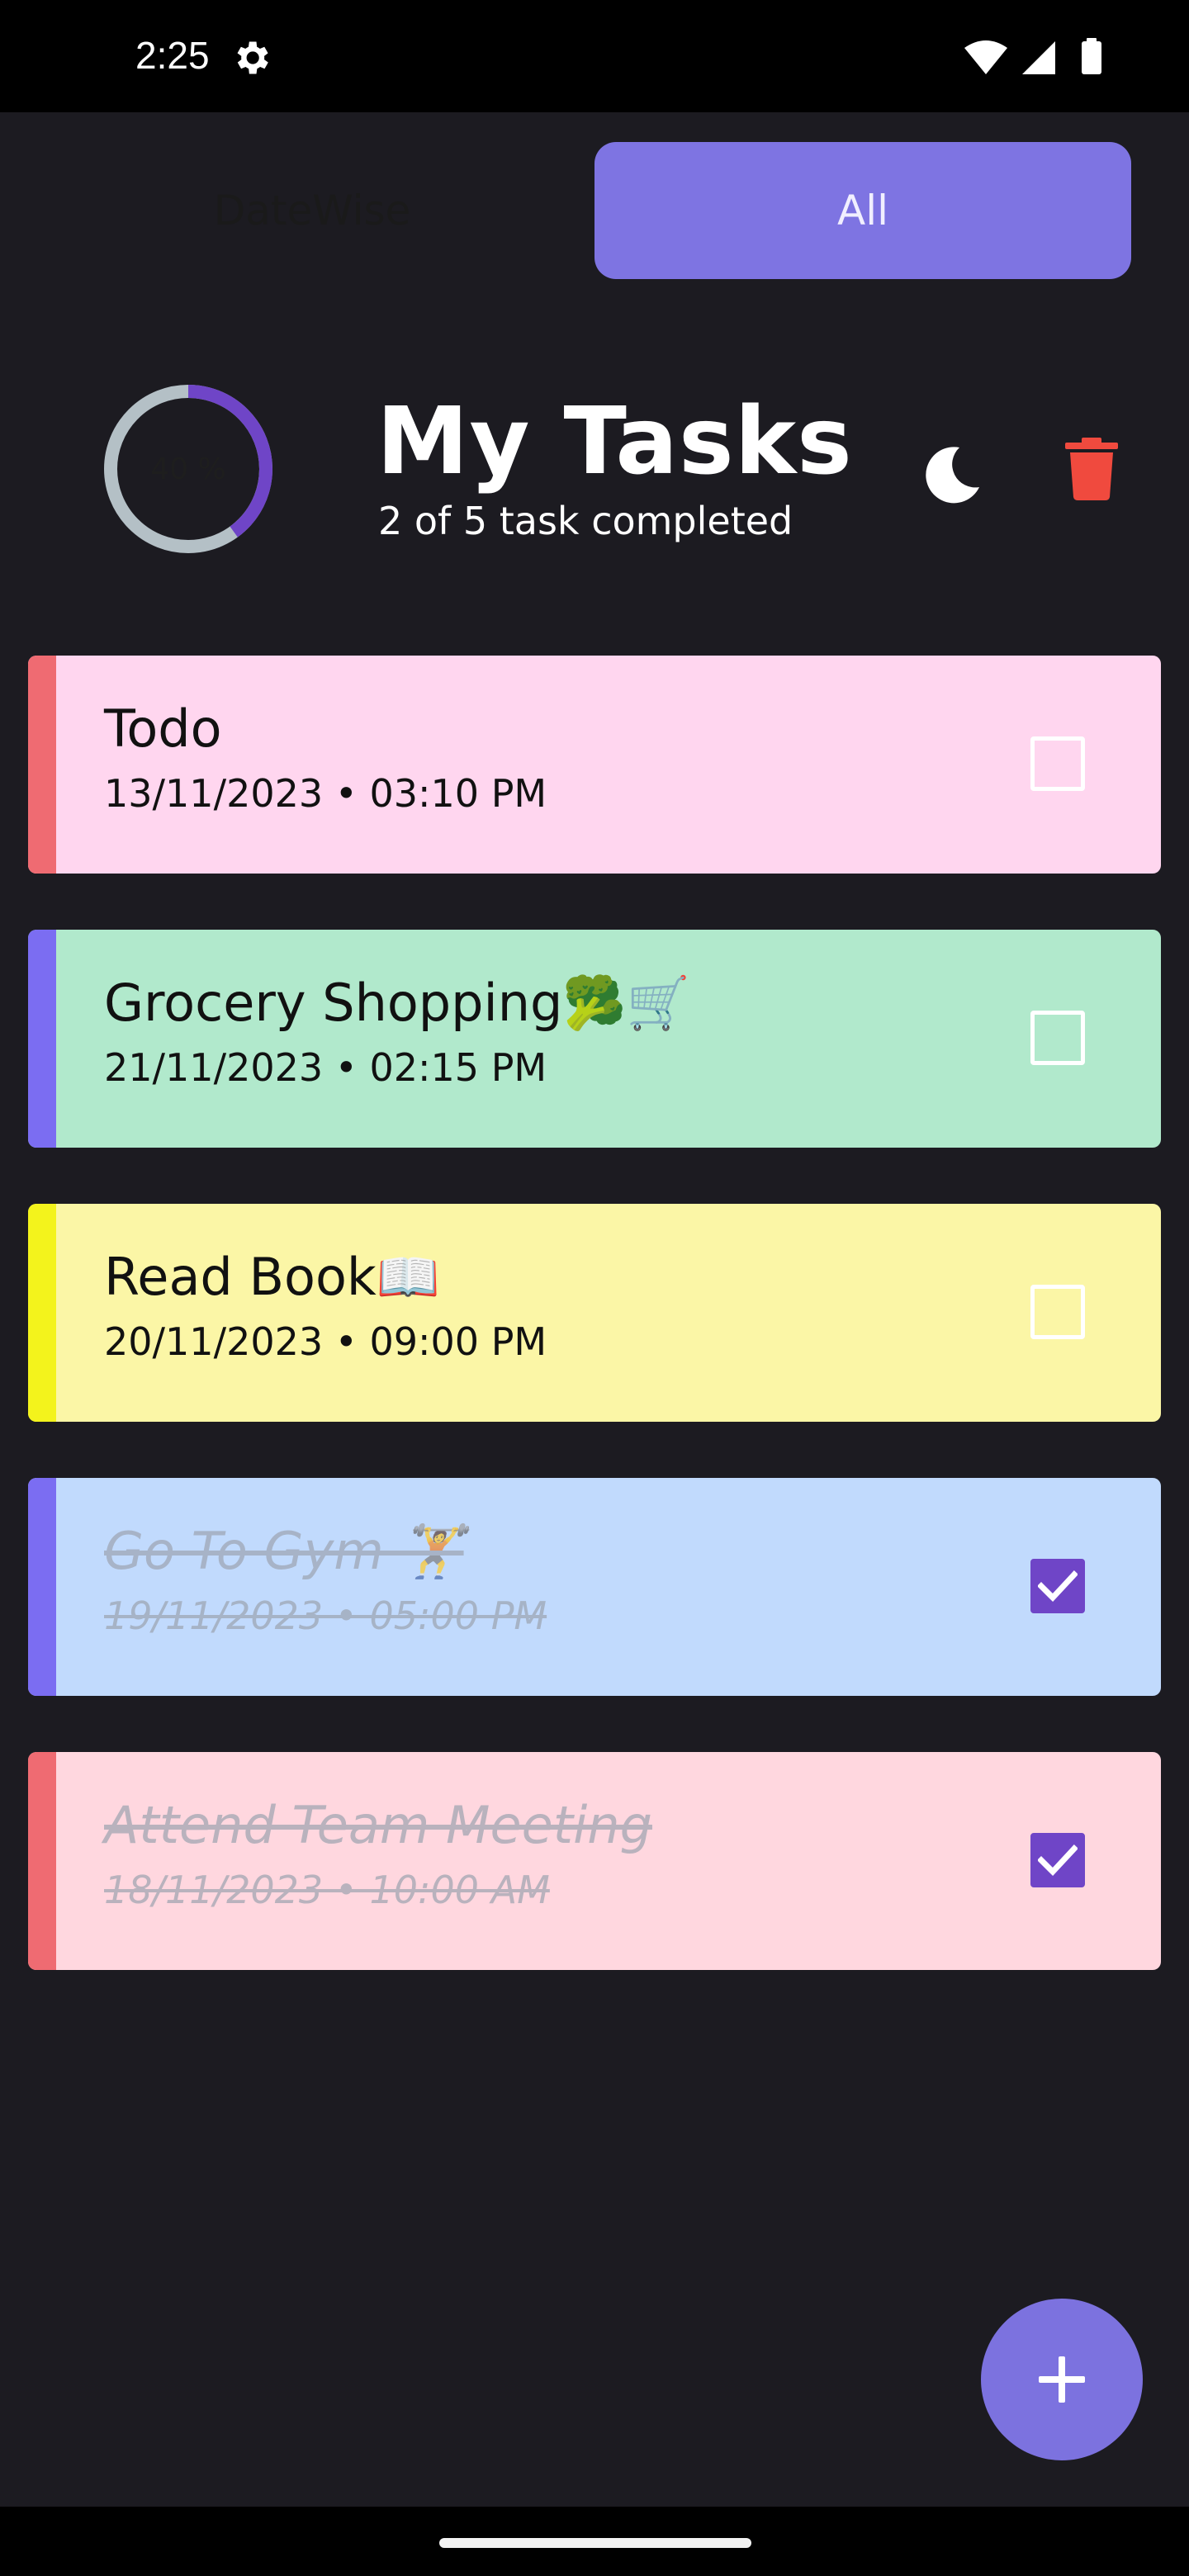 This screenshot has height=2576, width=1189. Describe the element at coordinates (397, 1003) in the screenshot. I see `task-name: Grocery Shopping🥦🛒` at that location.